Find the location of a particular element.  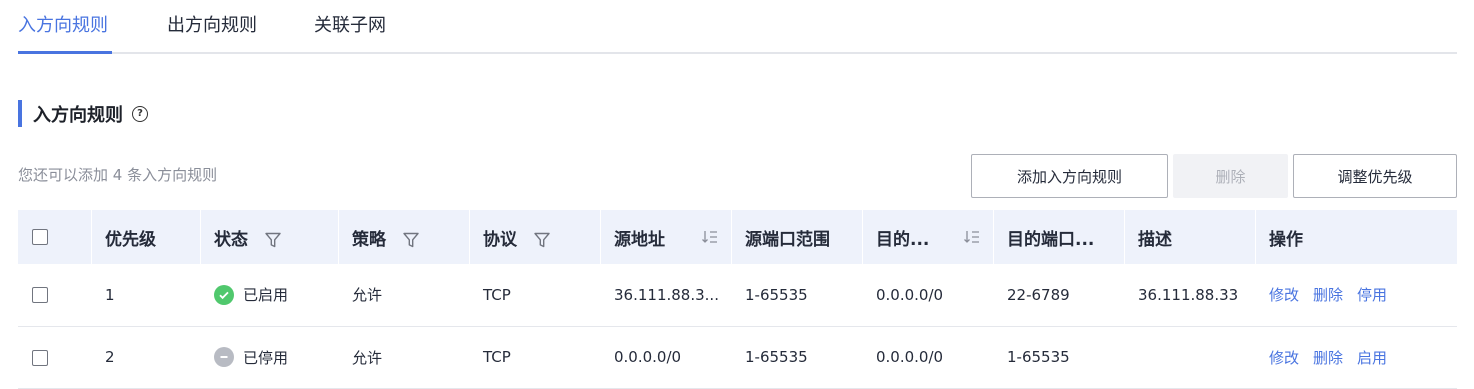

header-priority: 优先级 is located at coordinates (145, 237).